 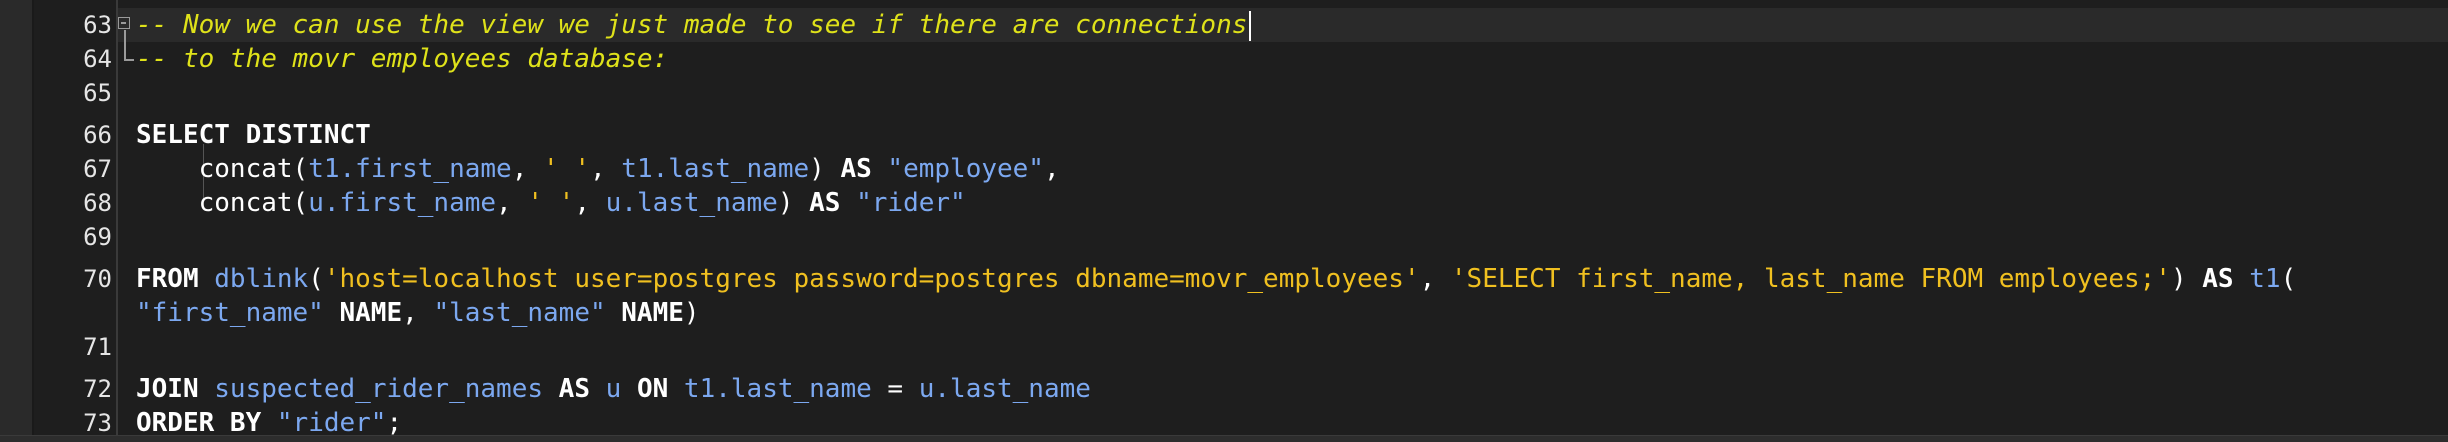 What do you see at coordinates (379, 389) in the screenshot?
I see `code-token-id: suspected_rider_names` at bounding box center [379, 389].